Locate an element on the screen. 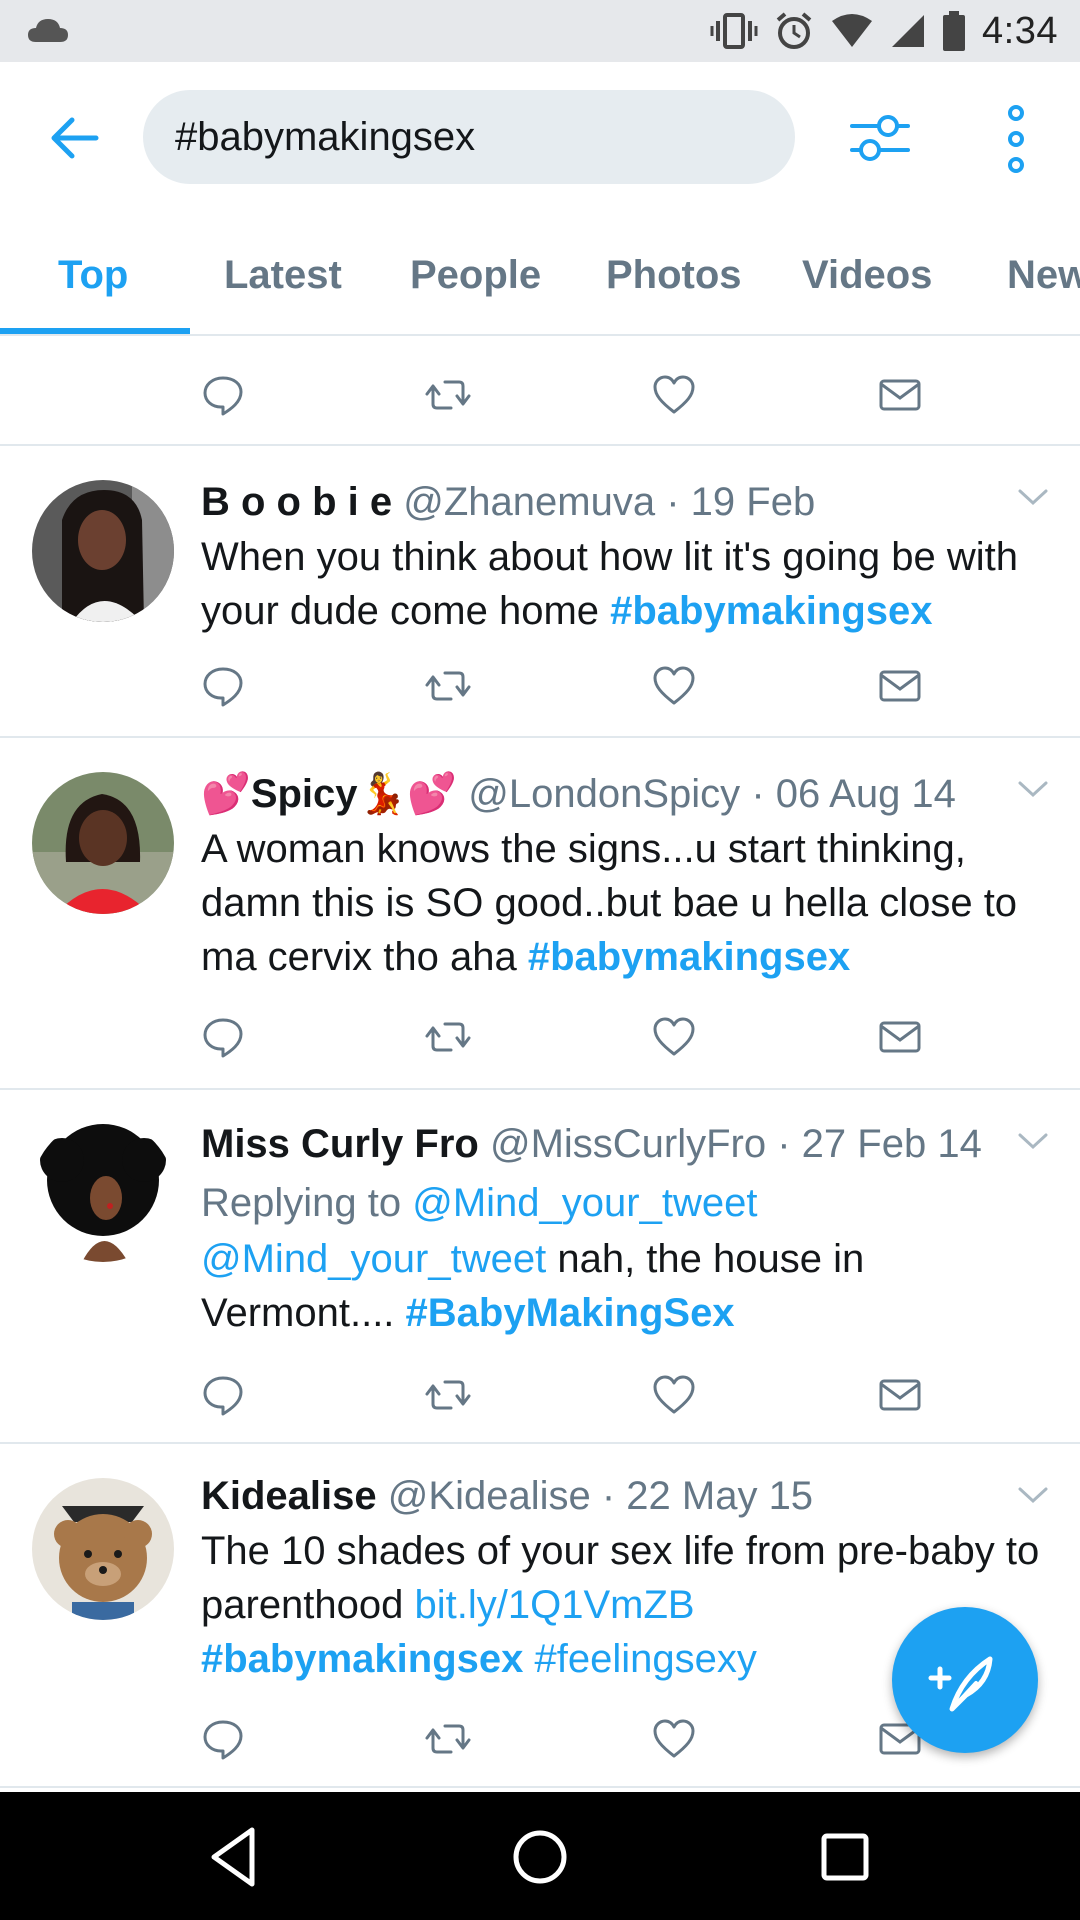 The height and width of the screenshot is (1920, 1080). user-handle: @MissCurlyFro is located at coordinates (628, 1144).